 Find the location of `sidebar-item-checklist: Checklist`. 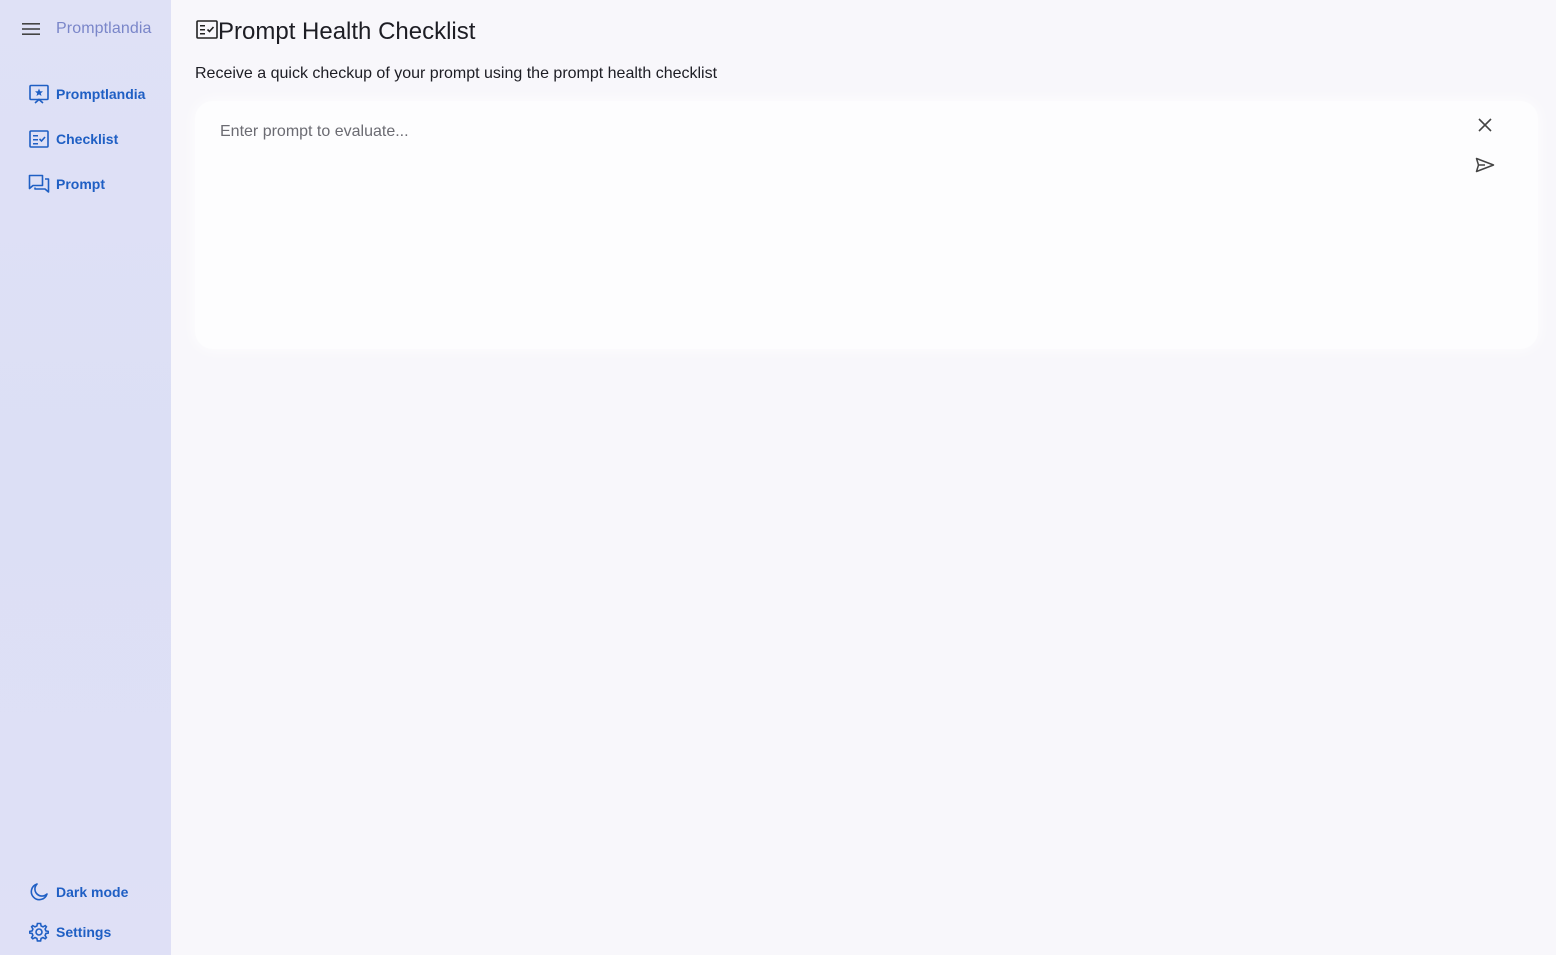

sidebar-item-checklist: Checklist is located at coordinates (86, 139).